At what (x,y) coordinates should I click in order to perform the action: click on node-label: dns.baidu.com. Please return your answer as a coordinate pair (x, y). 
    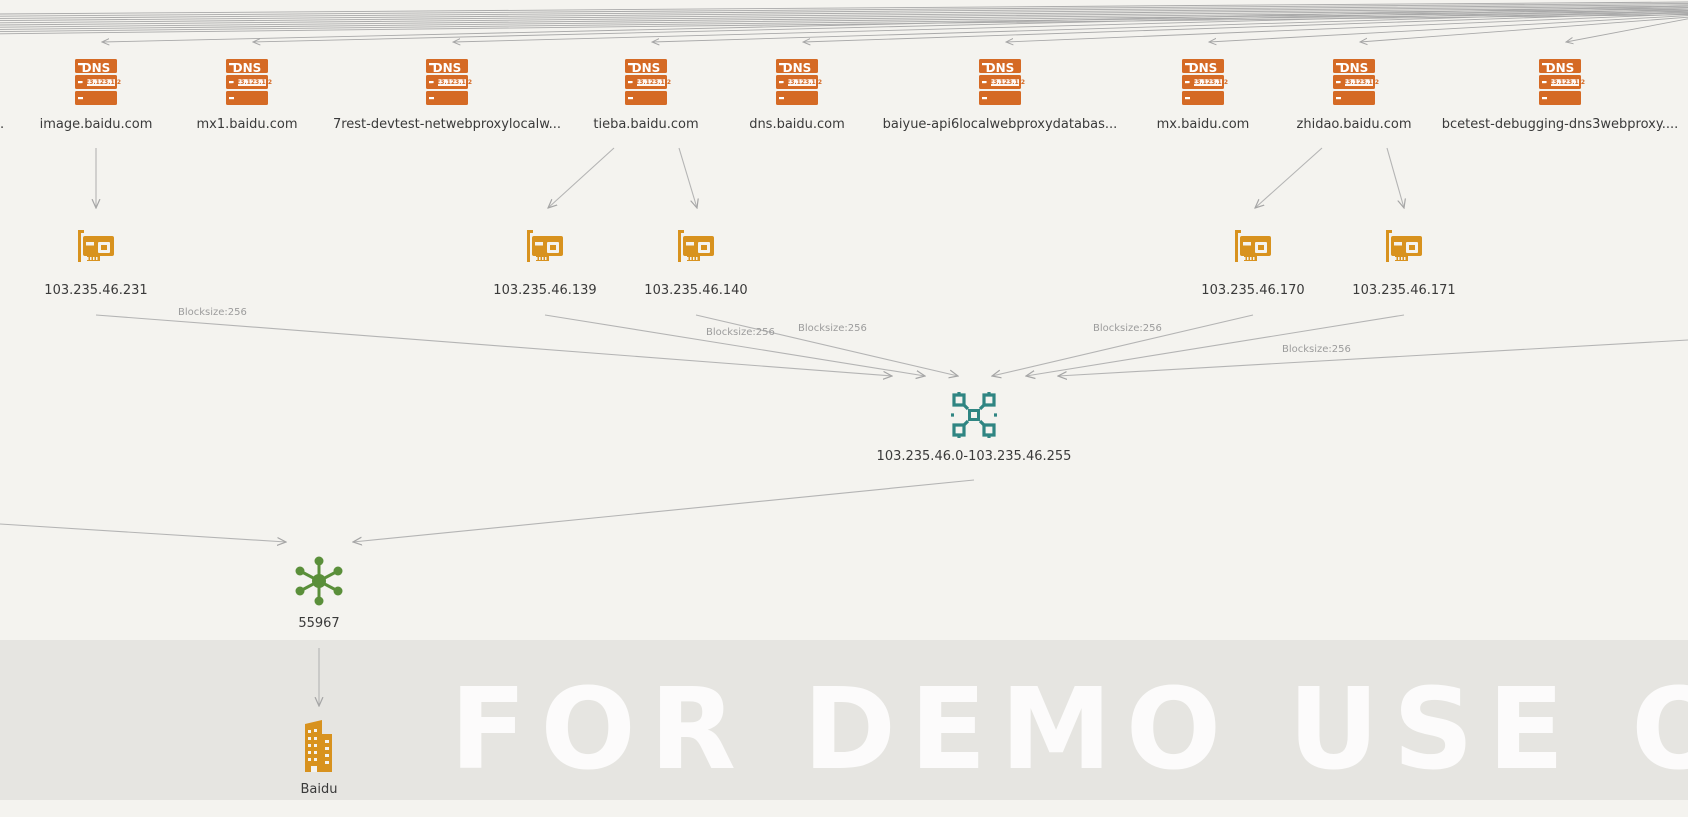
    Looking at the image, I should click on (797, 124).